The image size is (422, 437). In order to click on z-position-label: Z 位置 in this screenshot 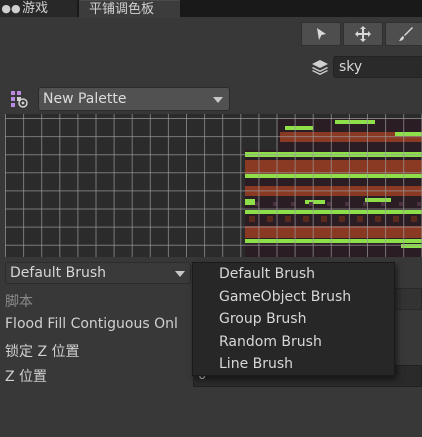, I will do `click(26, 377)`.